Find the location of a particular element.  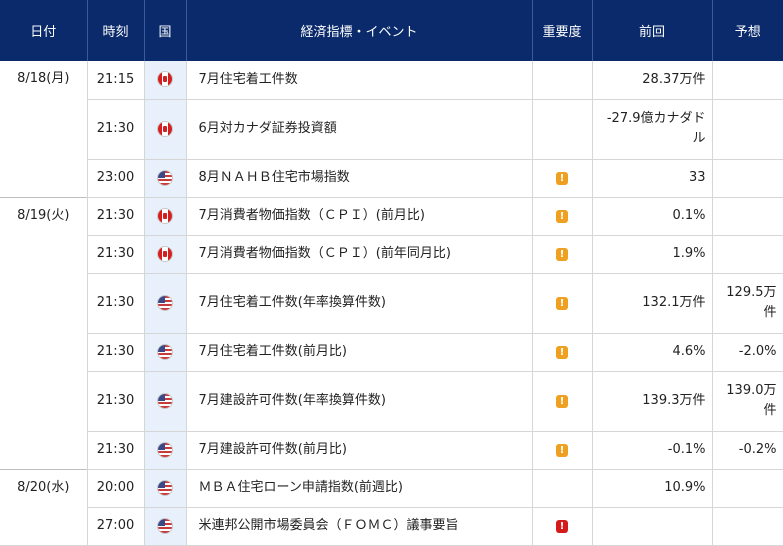

event-cell: ＭＢＡ住宅ローン申請指数(前週比) is located at coordinates (359, 488).